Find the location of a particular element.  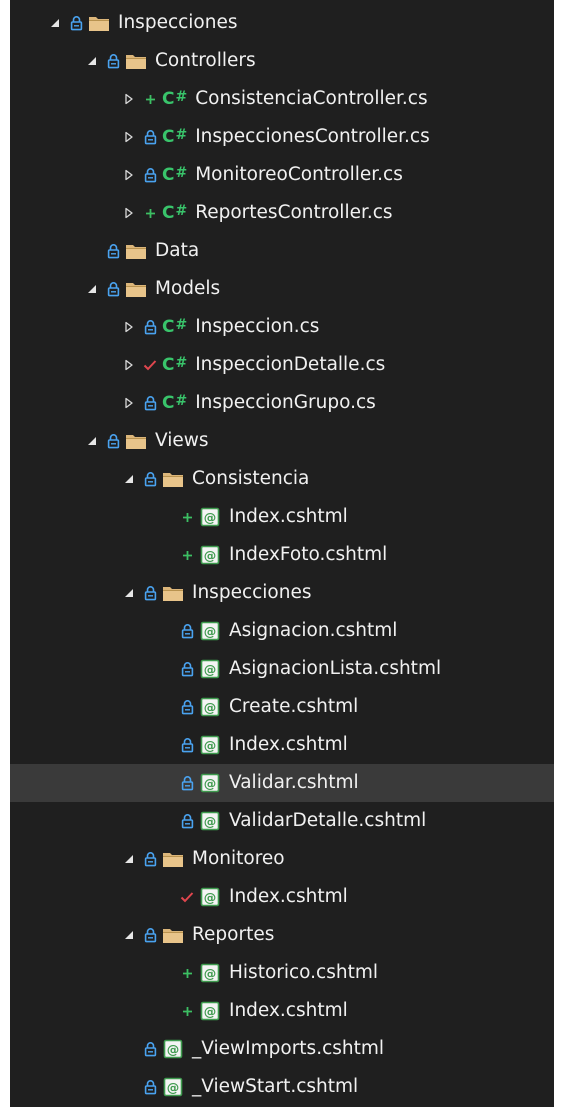

tree-item-label: ConsistenciaController.cs is located at coordinates (311, 98).